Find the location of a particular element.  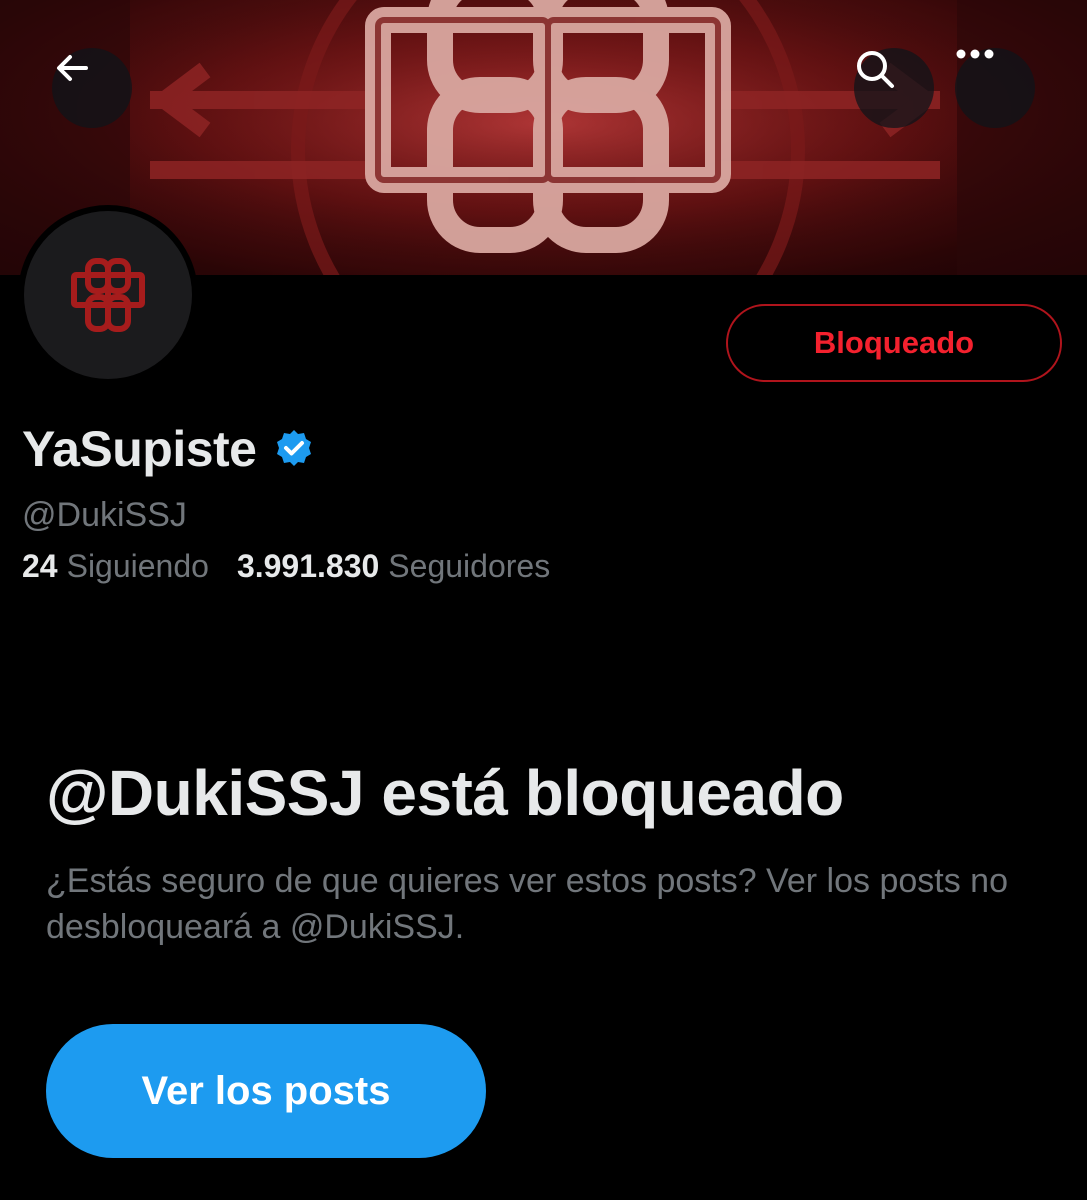

display-name-text: YaSupiste is located at coordinates (139, 449).